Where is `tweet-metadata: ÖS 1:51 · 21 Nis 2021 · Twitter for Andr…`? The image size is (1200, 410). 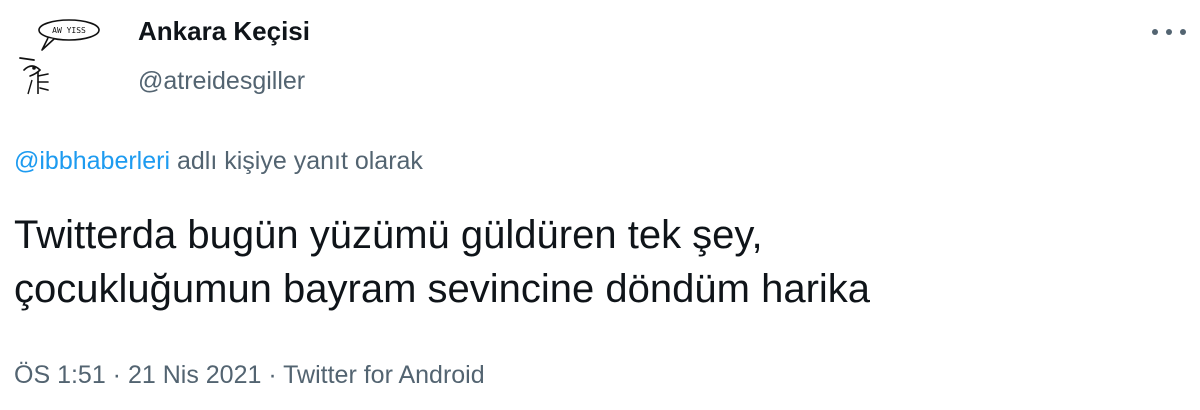 tweet-metadata: ÖS 1:51 · 21 Nis 2021 · Twitter for Andr… is located at coordinates (249, 375).